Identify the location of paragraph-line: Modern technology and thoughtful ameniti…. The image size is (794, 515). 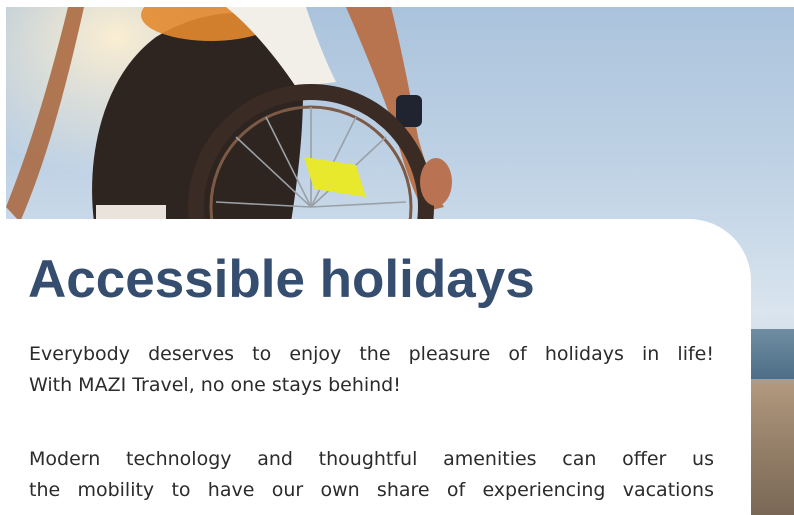
(371, 459).